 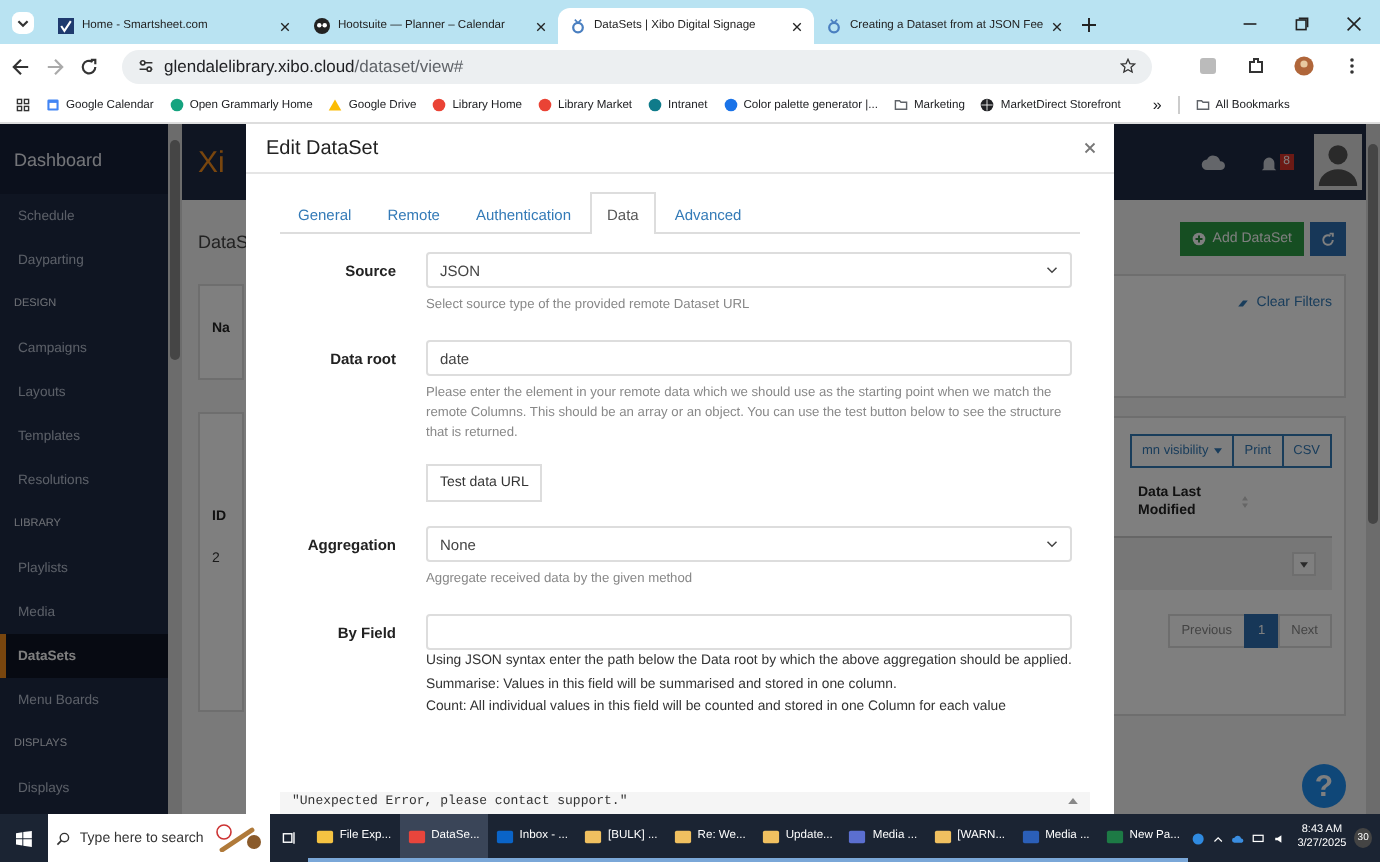 I want to click on sidebar-header-link: Dashboard, so click(x=84, y=159).